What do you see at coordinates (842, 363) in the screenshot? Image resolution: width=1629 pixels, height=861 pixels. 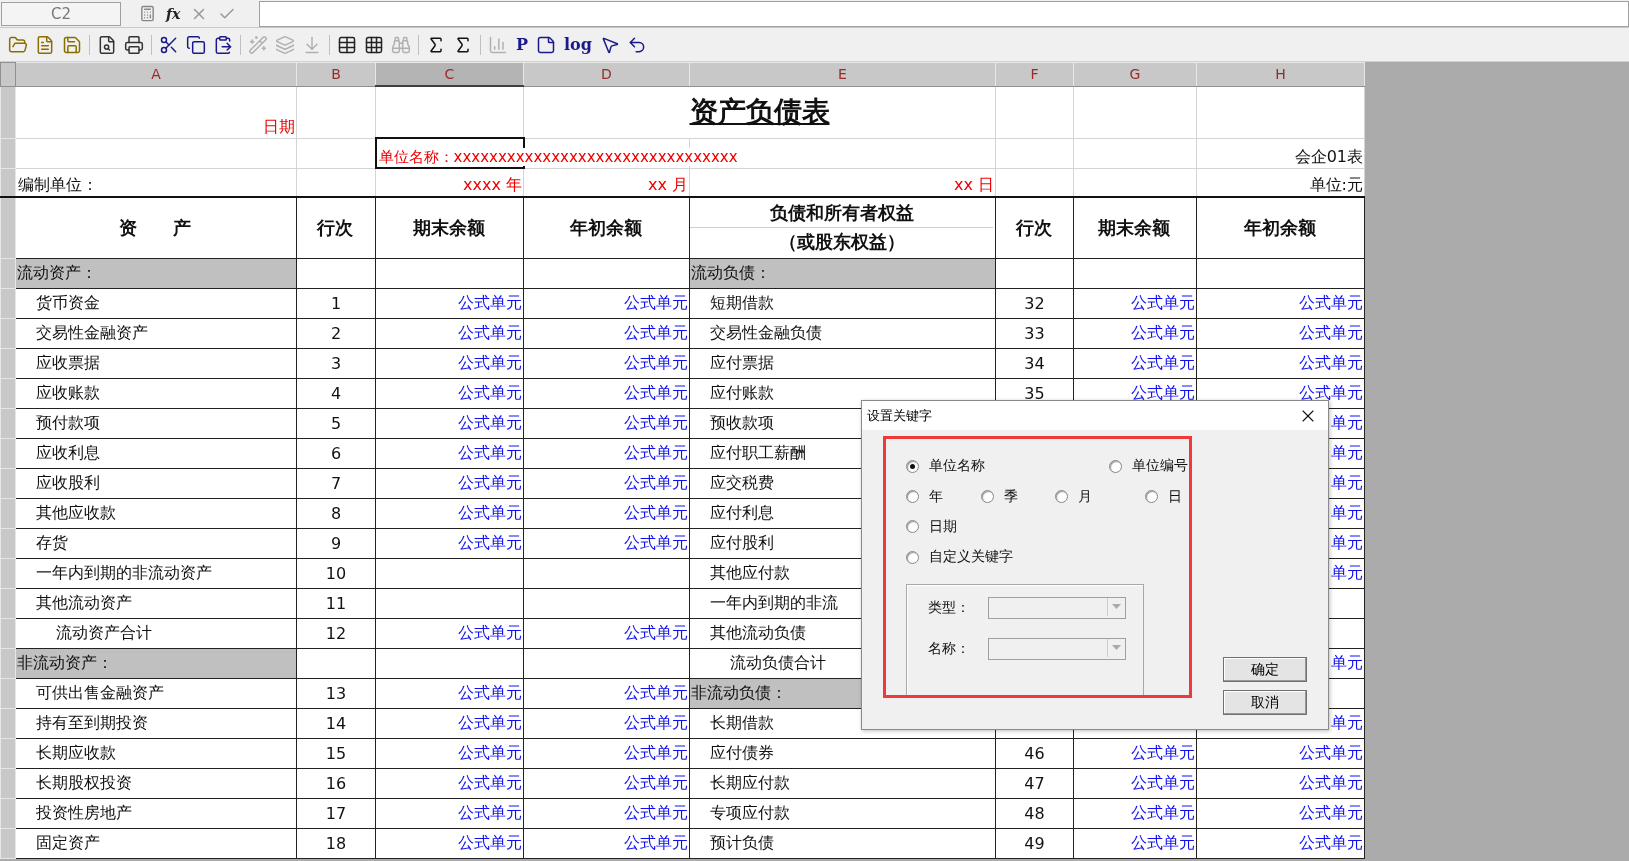 I see `row-label: 应付票据` at bounding box center [842, 363].